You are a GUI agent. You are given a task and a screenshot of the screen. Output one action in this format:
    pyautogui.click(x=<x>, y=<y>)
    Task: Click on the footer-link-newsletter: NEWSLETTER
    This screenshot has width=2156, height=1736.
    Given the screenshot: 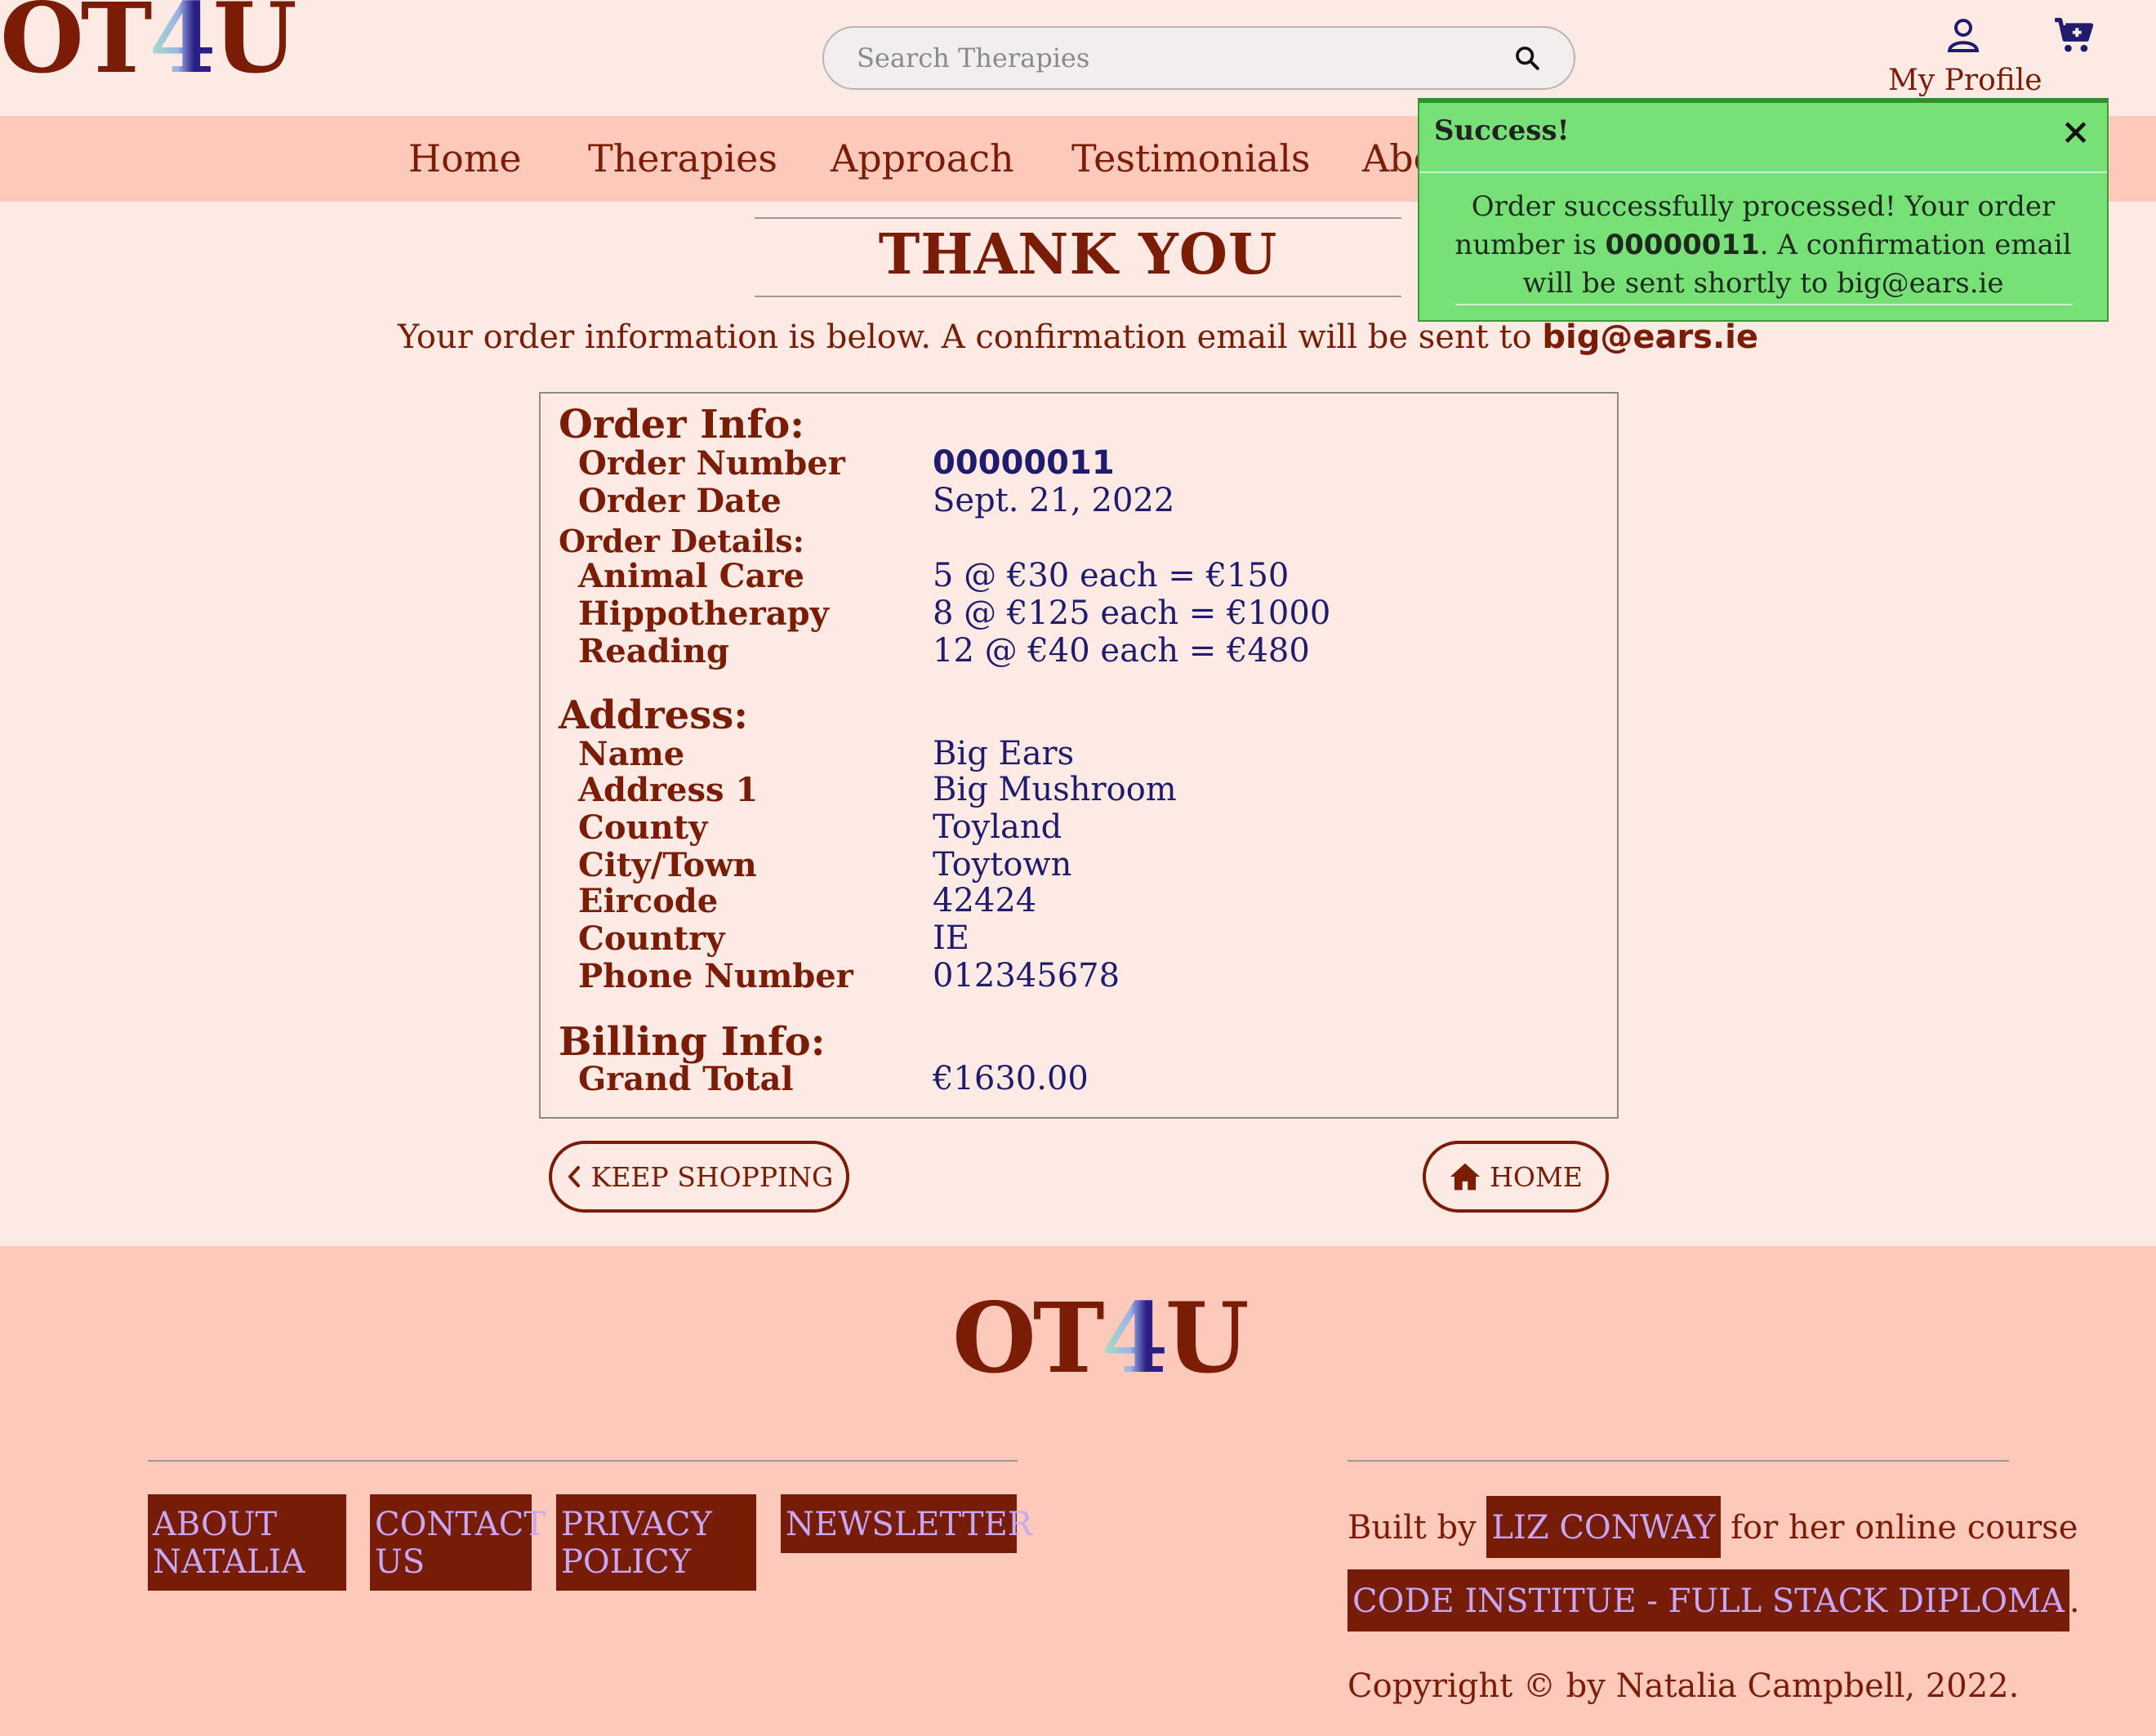 What is the action you would take?
    pyautogui.click(x=906, y=1523)
    